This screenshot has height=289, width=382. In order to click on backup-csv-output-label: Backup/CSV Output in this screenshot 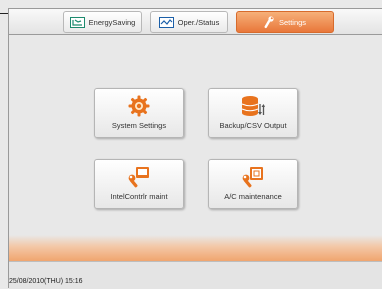, I will do `click(253, 125)`.